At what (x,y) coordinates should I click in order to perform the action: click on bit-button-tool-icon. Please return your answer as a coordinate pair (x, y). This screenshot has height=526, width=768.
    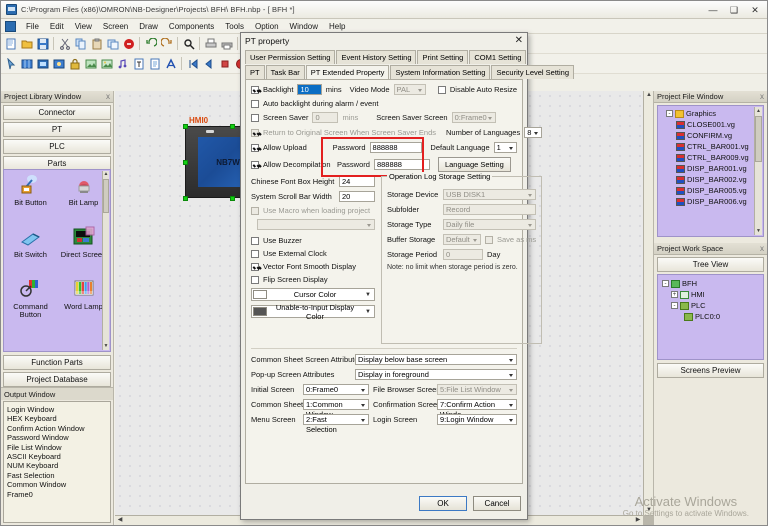
    Looking at the image, I should click on (26, 63).